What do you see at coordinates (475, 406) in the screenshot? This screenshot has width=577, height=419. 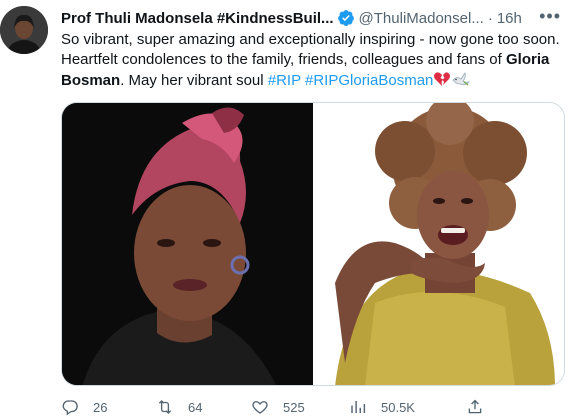 I see `share-icon` at bounding box center [475, 406].